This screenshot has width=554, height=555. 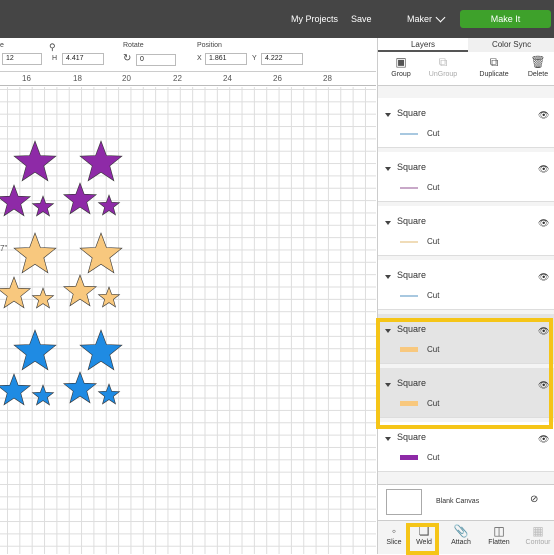 I want to click on ruler-tick: 18, so click(x=77, y=78).